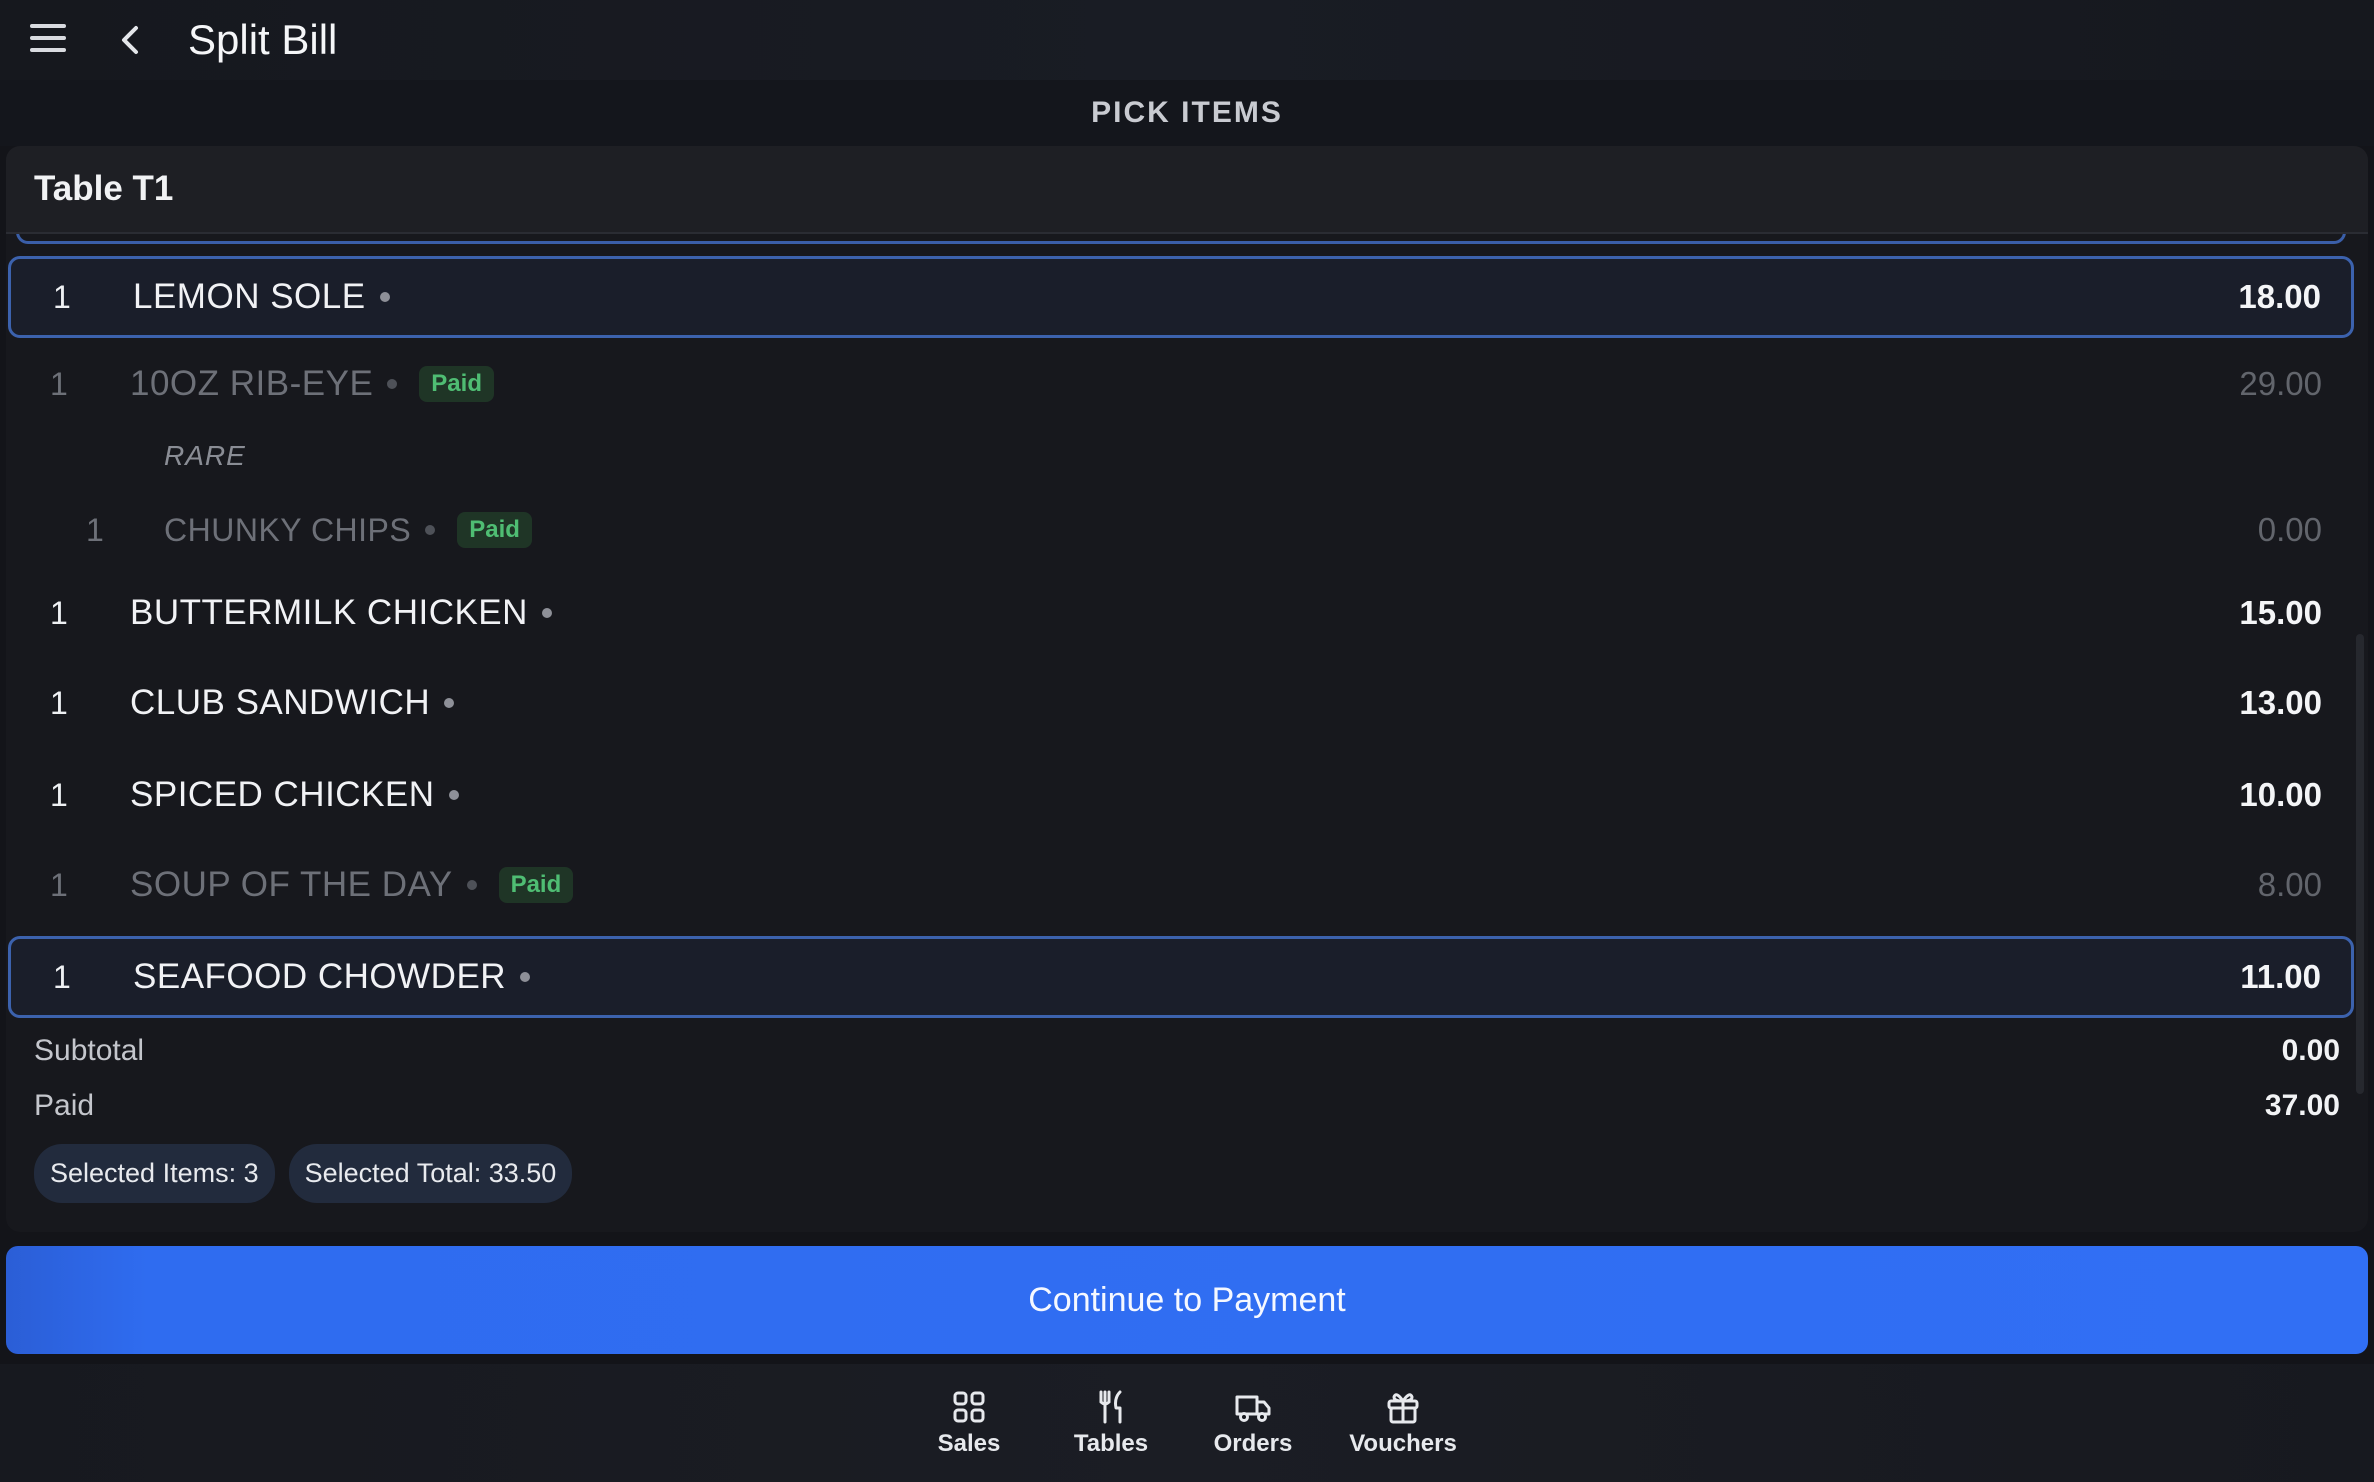  Describe the element at coordinates (131, 40) in the screenshot. I see `chevron-left-icon` at that location.